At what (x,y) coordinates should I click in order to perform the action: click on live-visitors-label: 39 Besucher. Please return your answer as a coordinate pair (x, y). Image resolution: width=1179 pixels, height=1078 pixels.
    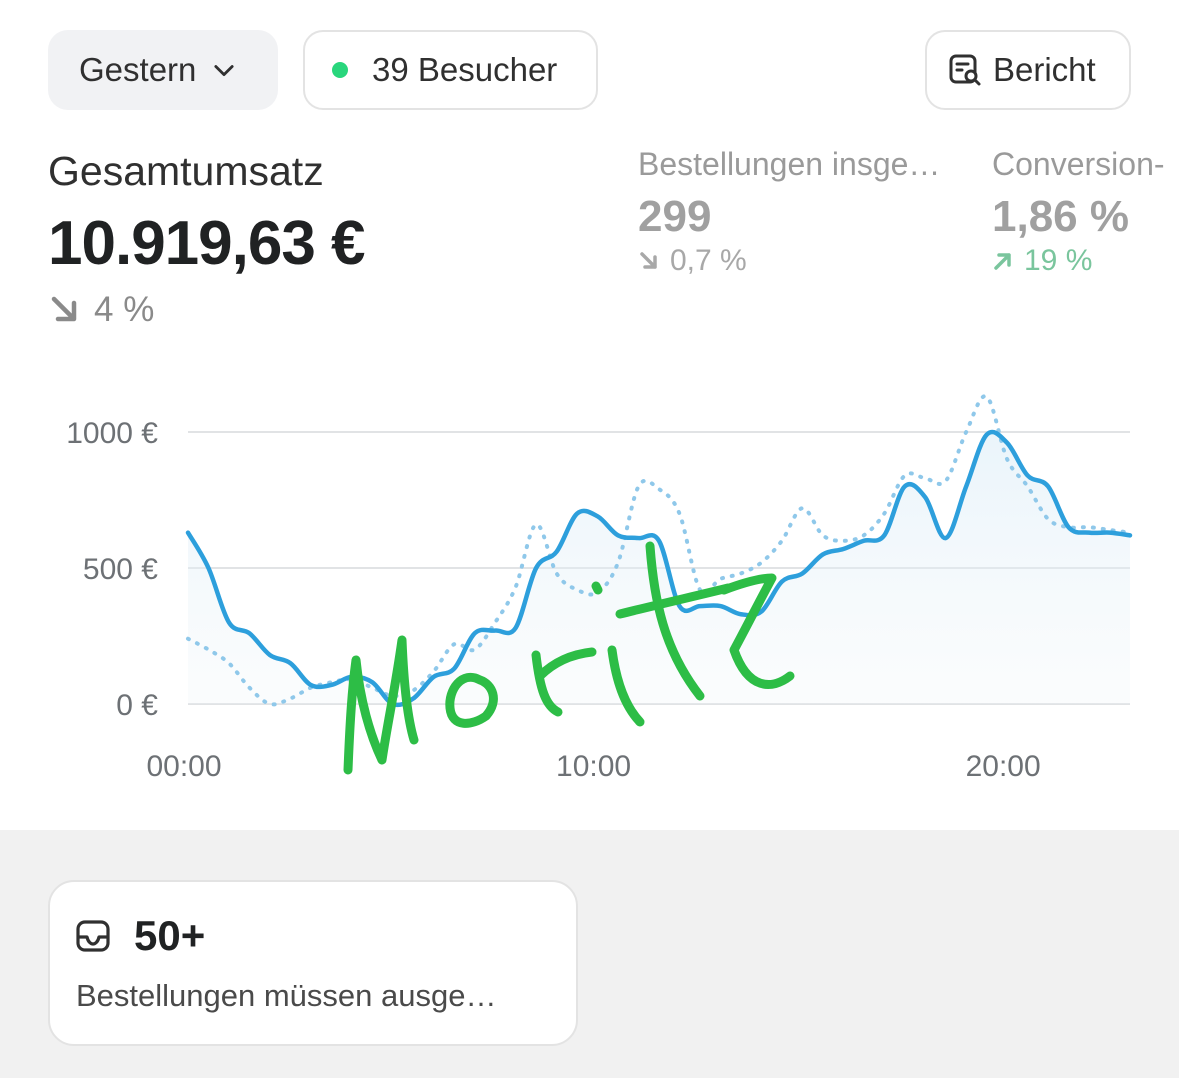
    Looking at the image, I should click on (465, 69).